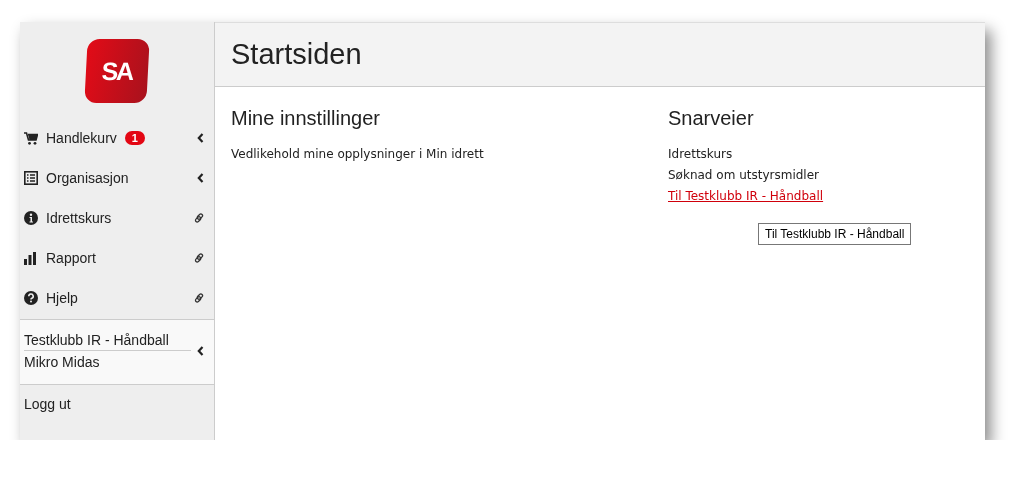  I want to click on page-title: Startsiden, so click(296, 54).